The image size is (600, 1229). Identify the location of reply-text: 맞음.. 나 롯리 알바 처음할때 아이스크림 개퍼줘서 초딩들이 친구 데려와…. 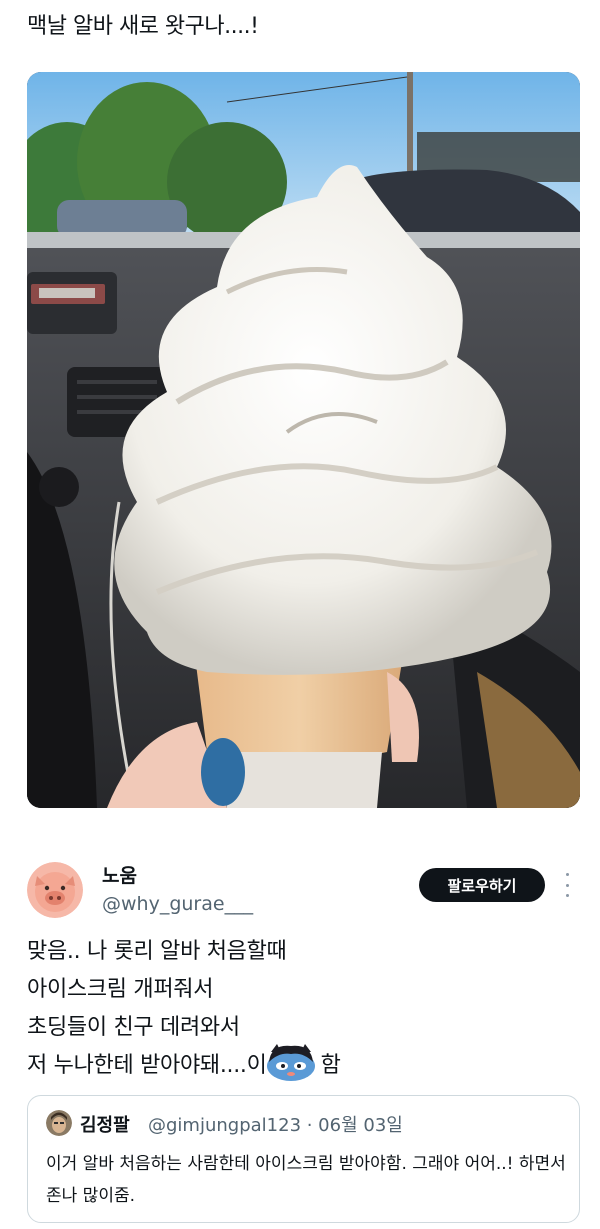
(184, 1009).